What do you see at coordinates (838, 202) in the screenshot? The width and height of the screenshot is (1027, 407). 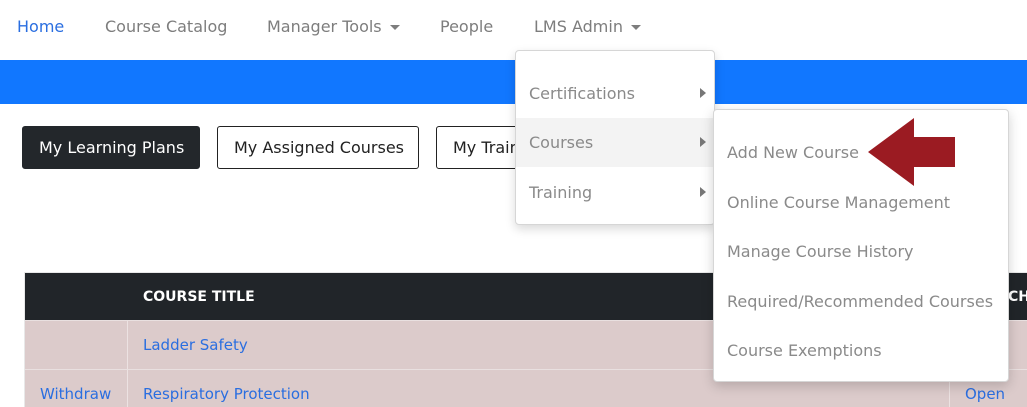 I see `submenu-item-online-course-management: Online Course Management` at bounding box center [838, 202].